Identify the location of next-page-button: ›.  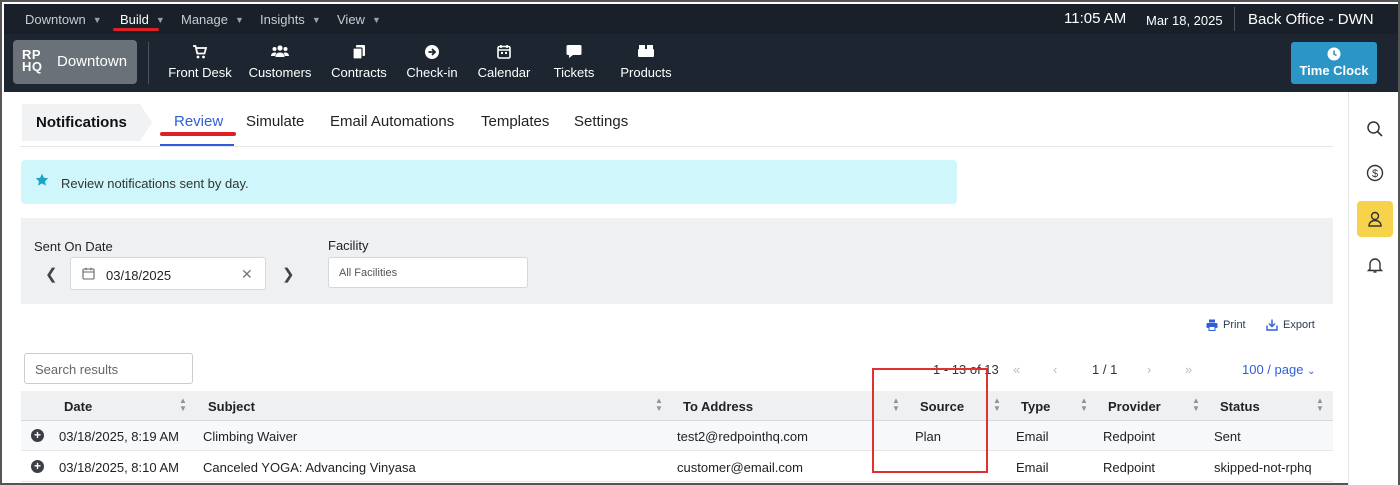
(1149, 369).